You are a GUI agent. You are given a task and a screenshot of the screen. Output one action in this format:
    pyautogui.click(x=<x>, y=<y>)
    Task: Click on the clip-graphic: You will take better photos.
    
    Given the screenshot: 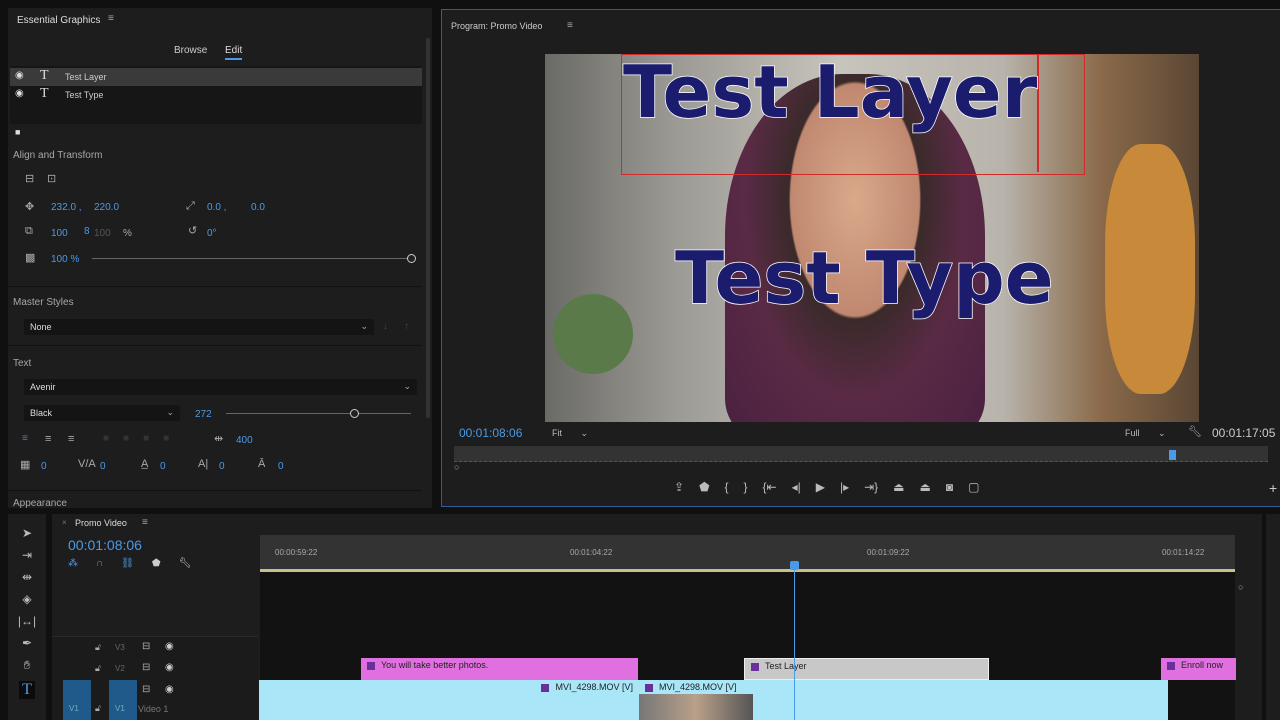 What is the action you would take?
    pyautogui.click(x=499, y=669)
    